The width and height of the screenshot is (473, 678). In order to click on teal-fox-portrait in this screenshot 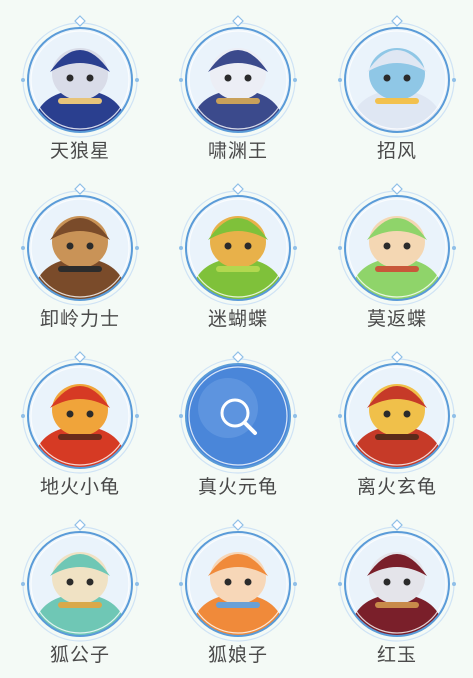, I will do `click(80, 584)`.